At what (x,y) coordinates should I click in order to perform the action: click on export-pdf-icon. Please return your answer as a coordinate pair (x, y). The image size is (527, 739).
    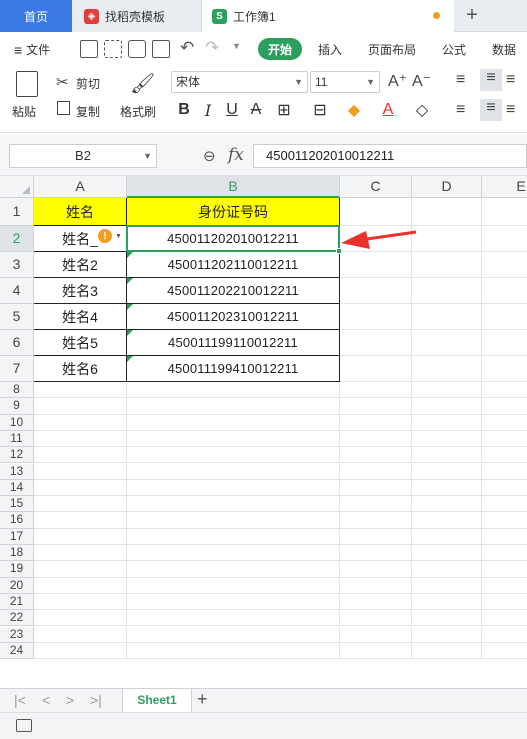
    Looking at the image, I should click on (113, 49).